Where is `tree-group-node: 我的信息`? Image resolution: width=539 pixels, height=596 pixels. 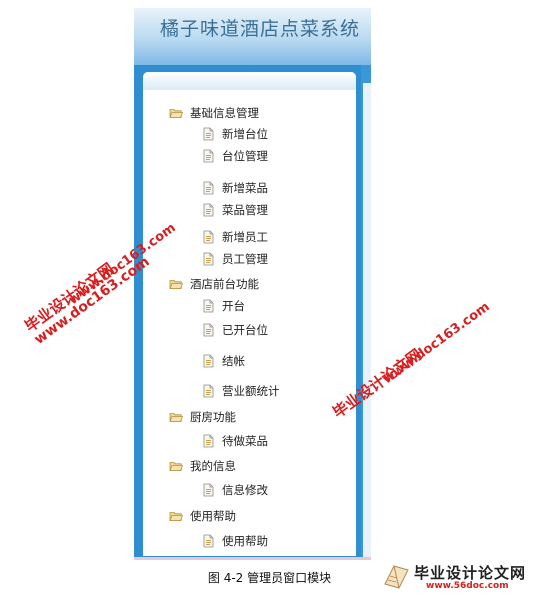 tree-group-node: 我的信息 is located at coordinates (202, 466).